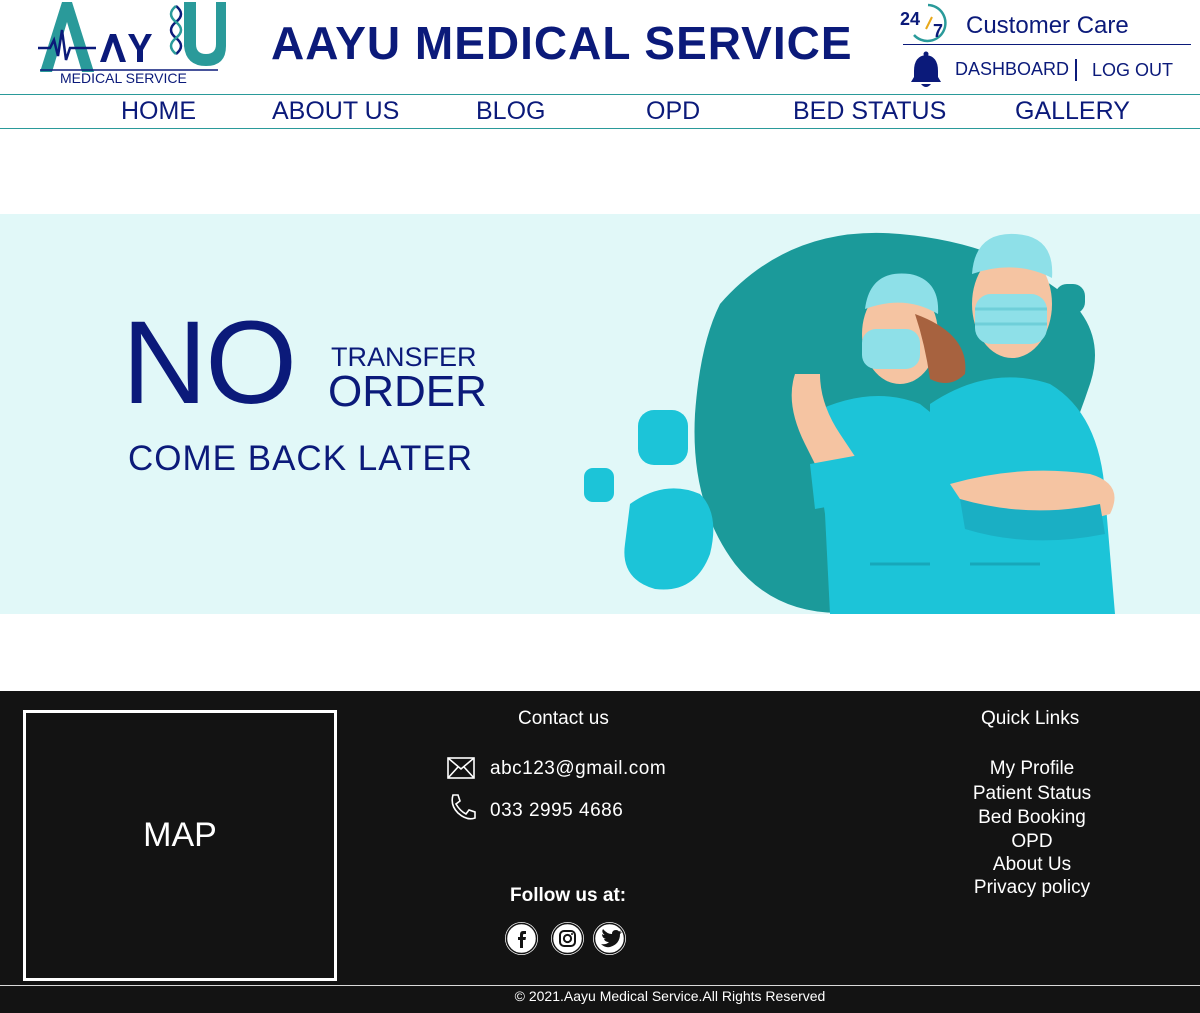  I want to click on customer-care-24-7-icon: 24 7, so click(923, 23).